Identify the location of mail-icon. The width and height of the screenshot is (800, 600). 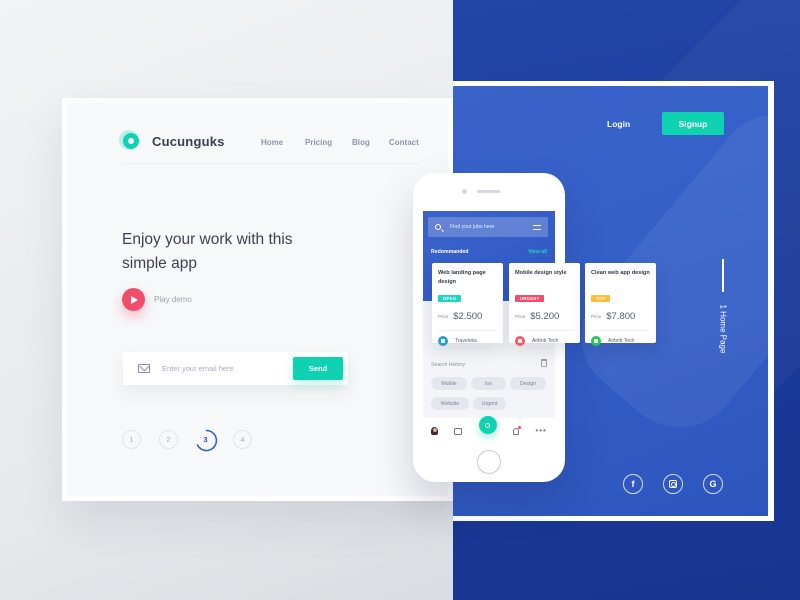
(144, 368).